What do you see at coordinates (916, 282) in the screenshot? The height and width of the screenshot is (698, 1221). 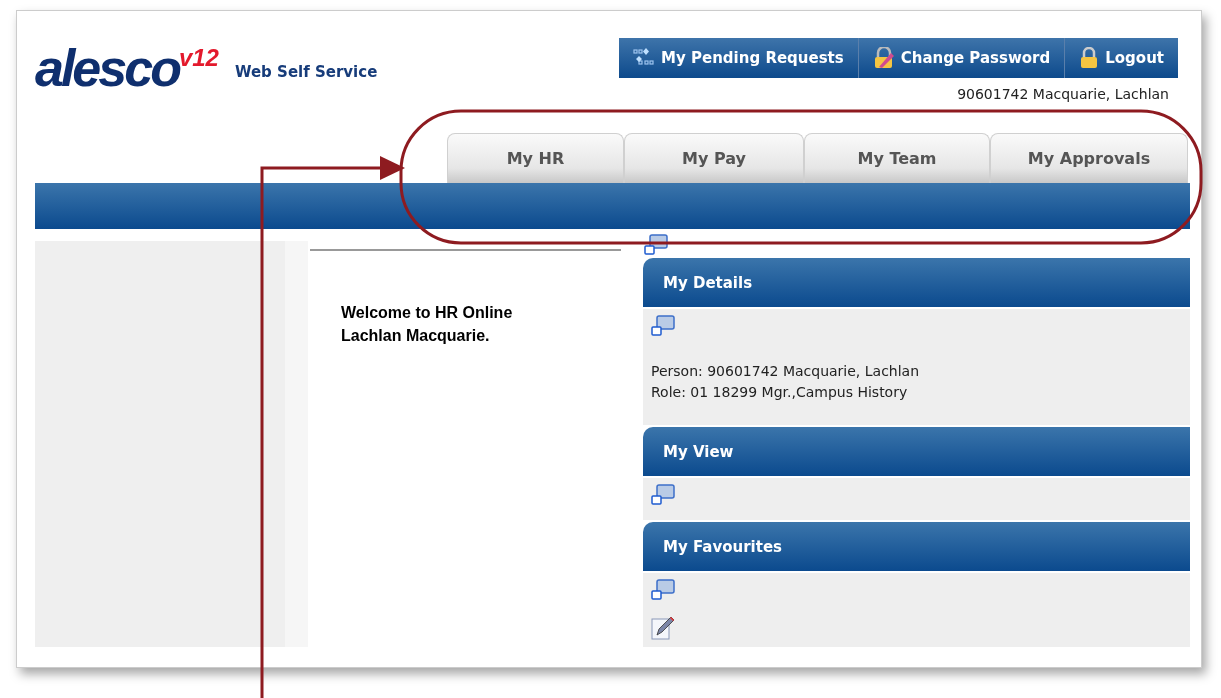 I see `panel-header: My Details` at bounding box center [916, 282].